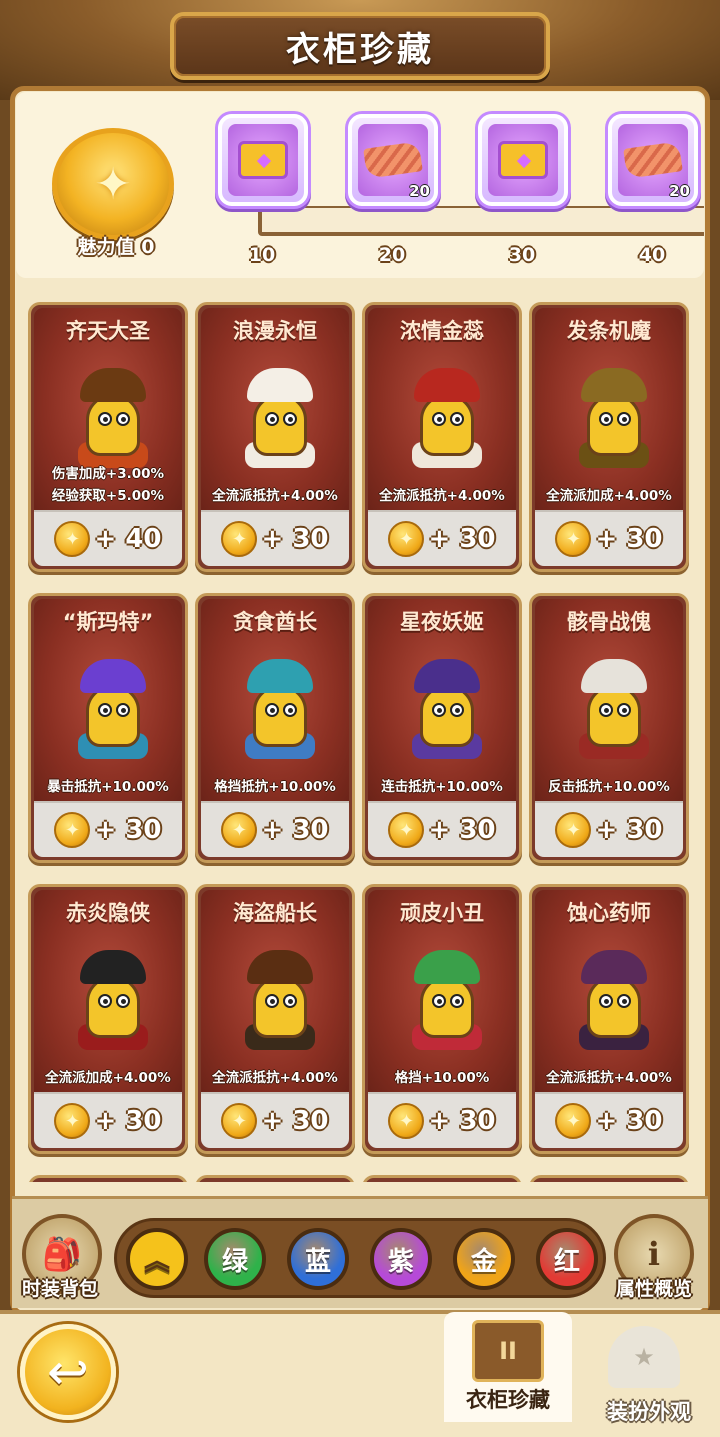 This screenshot has width=720, height=1437. I want to click on costume-card: 浪漫永恒全流派抵抗+4.00% ✦ + 30, so click(275, 437).